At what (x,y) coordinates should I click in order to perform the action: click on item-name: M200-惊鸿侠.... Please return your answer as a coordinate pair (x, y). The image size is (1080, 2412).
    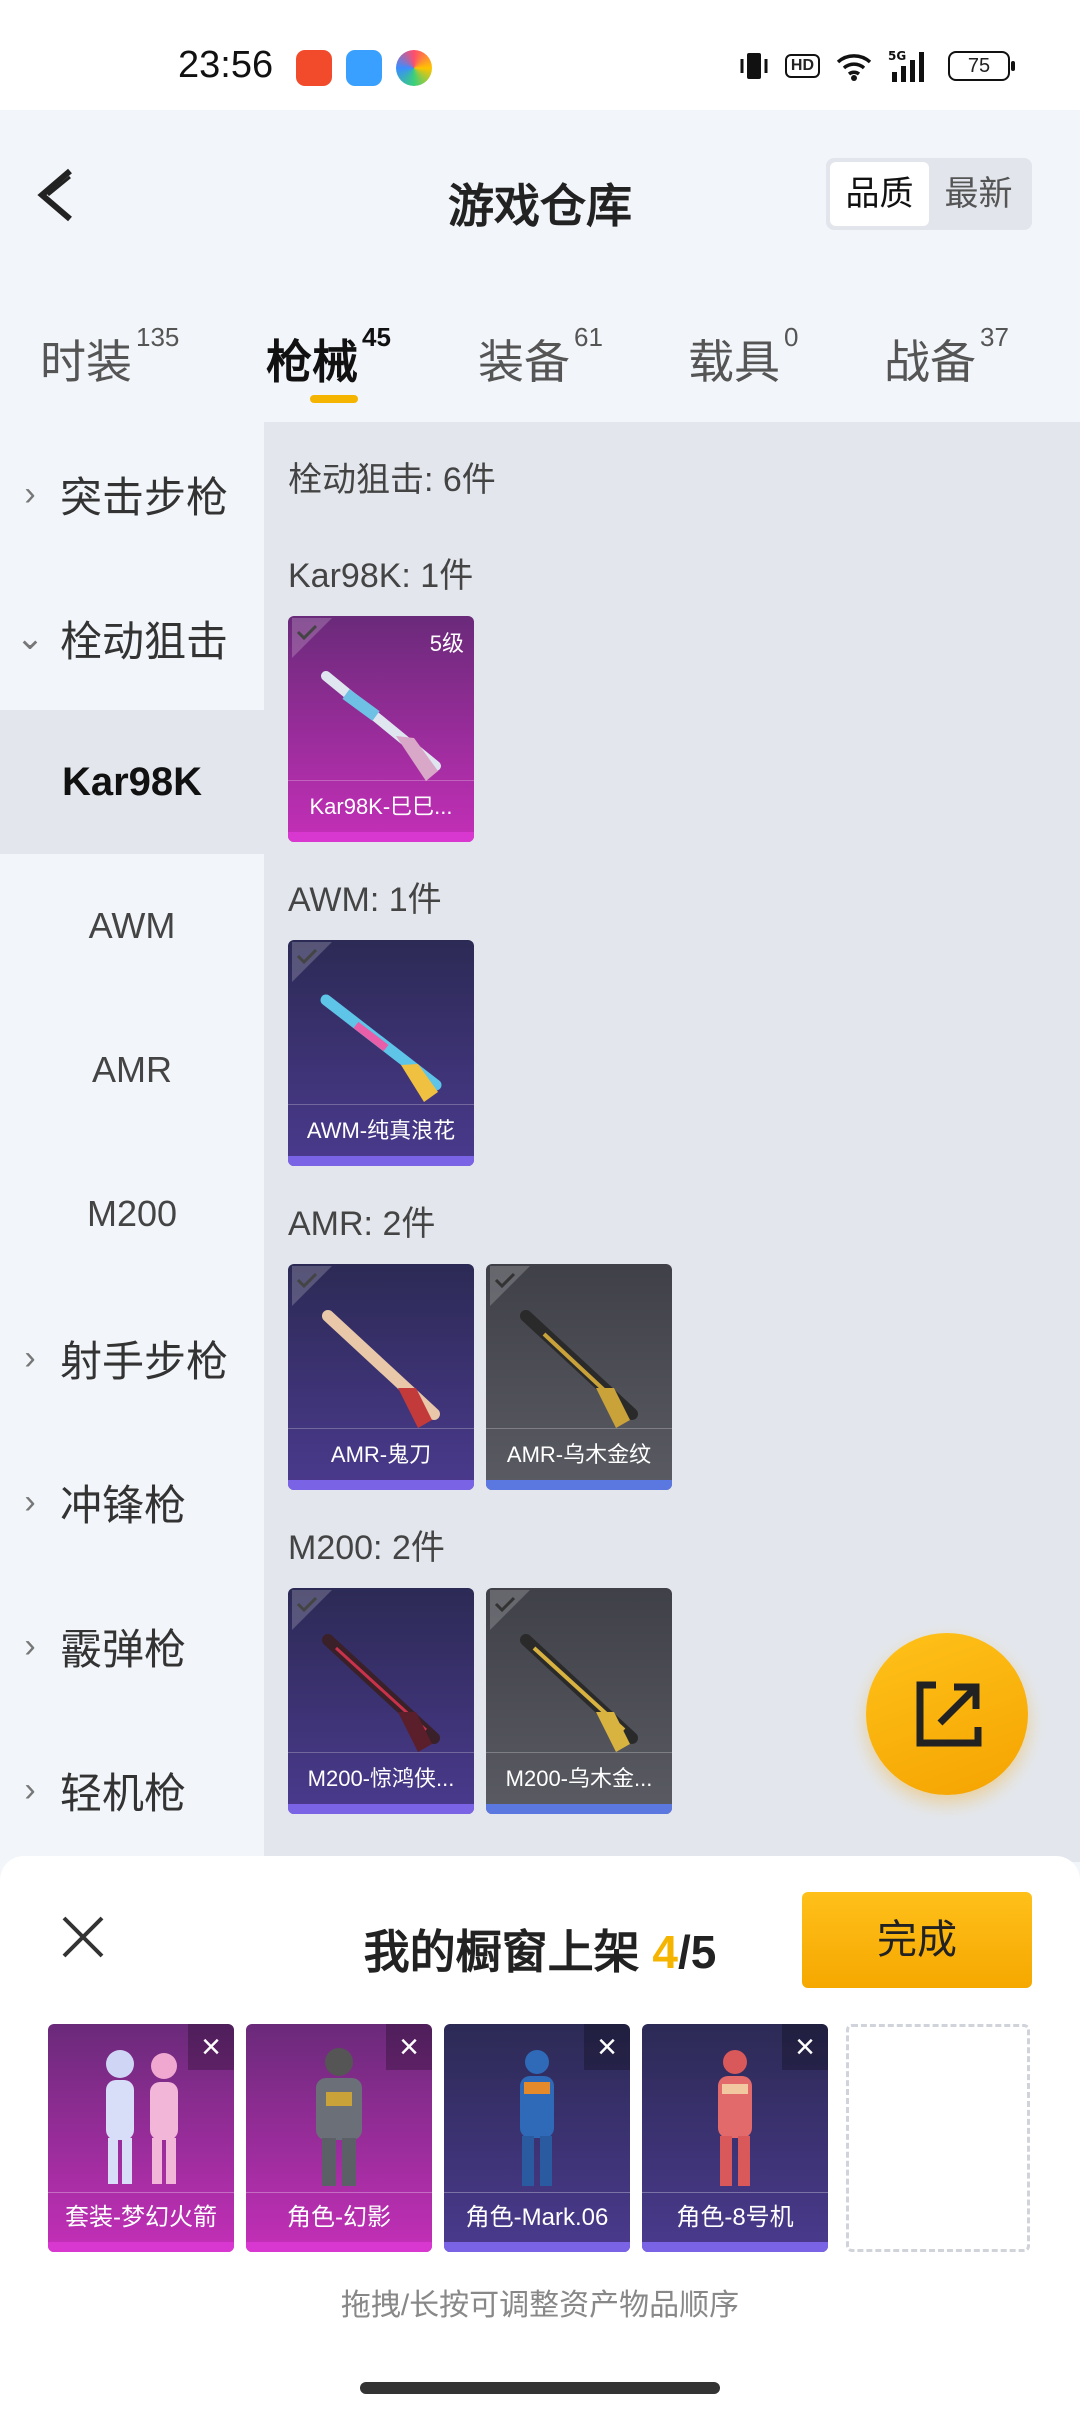
    Looking at the image, I should click on (381, 1778).